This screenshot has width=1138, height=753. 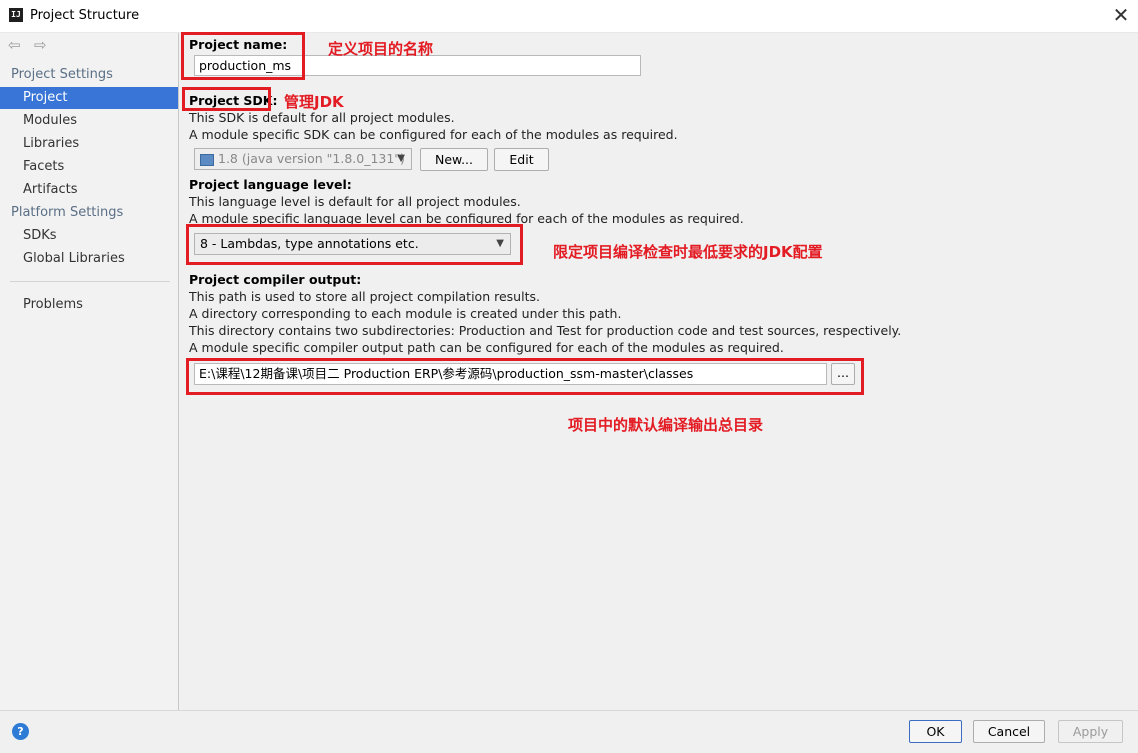 I want to click on annotation-box-output, so click(x=525, y=376).